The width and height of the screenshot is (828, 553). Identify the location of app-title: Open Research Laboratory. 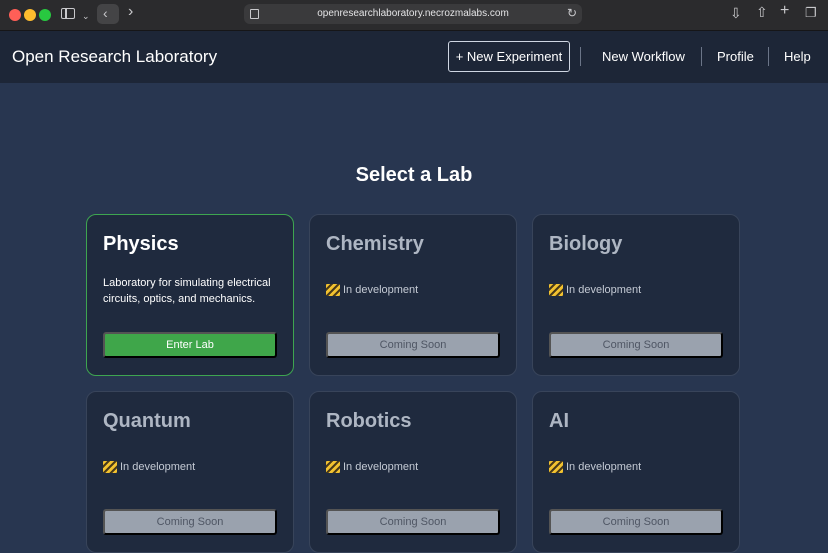
(114, 57).